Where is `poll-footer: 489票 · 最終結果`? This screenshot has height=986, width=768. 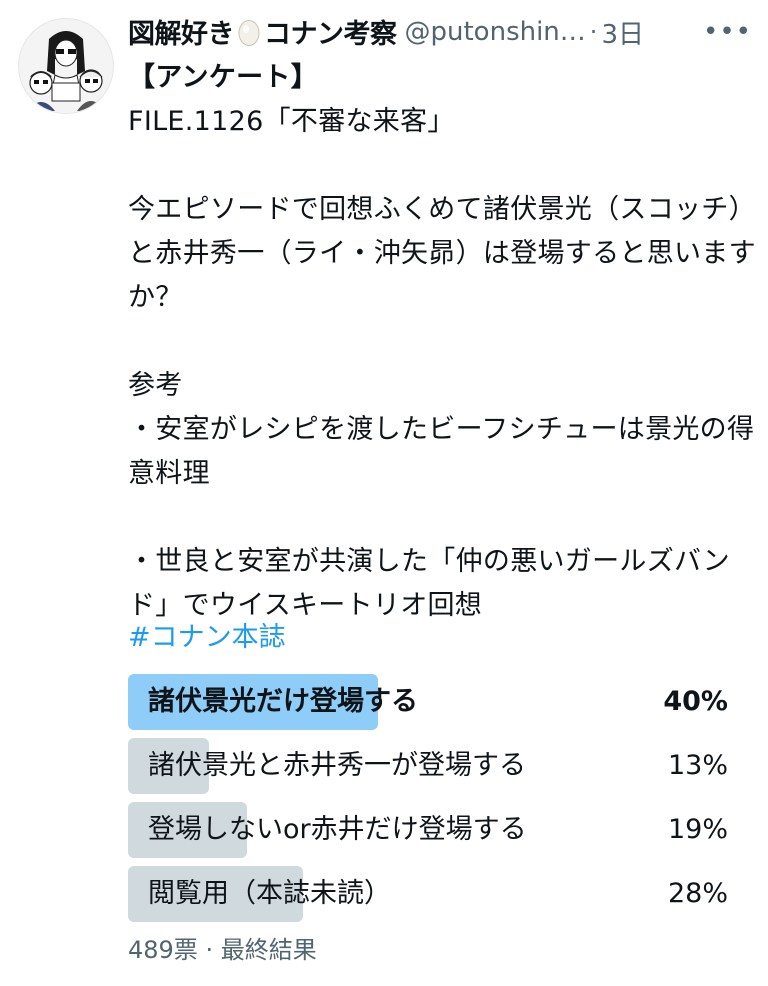 poll-footer: 489票 · 最終結果 is located at coordinates (222, 947).